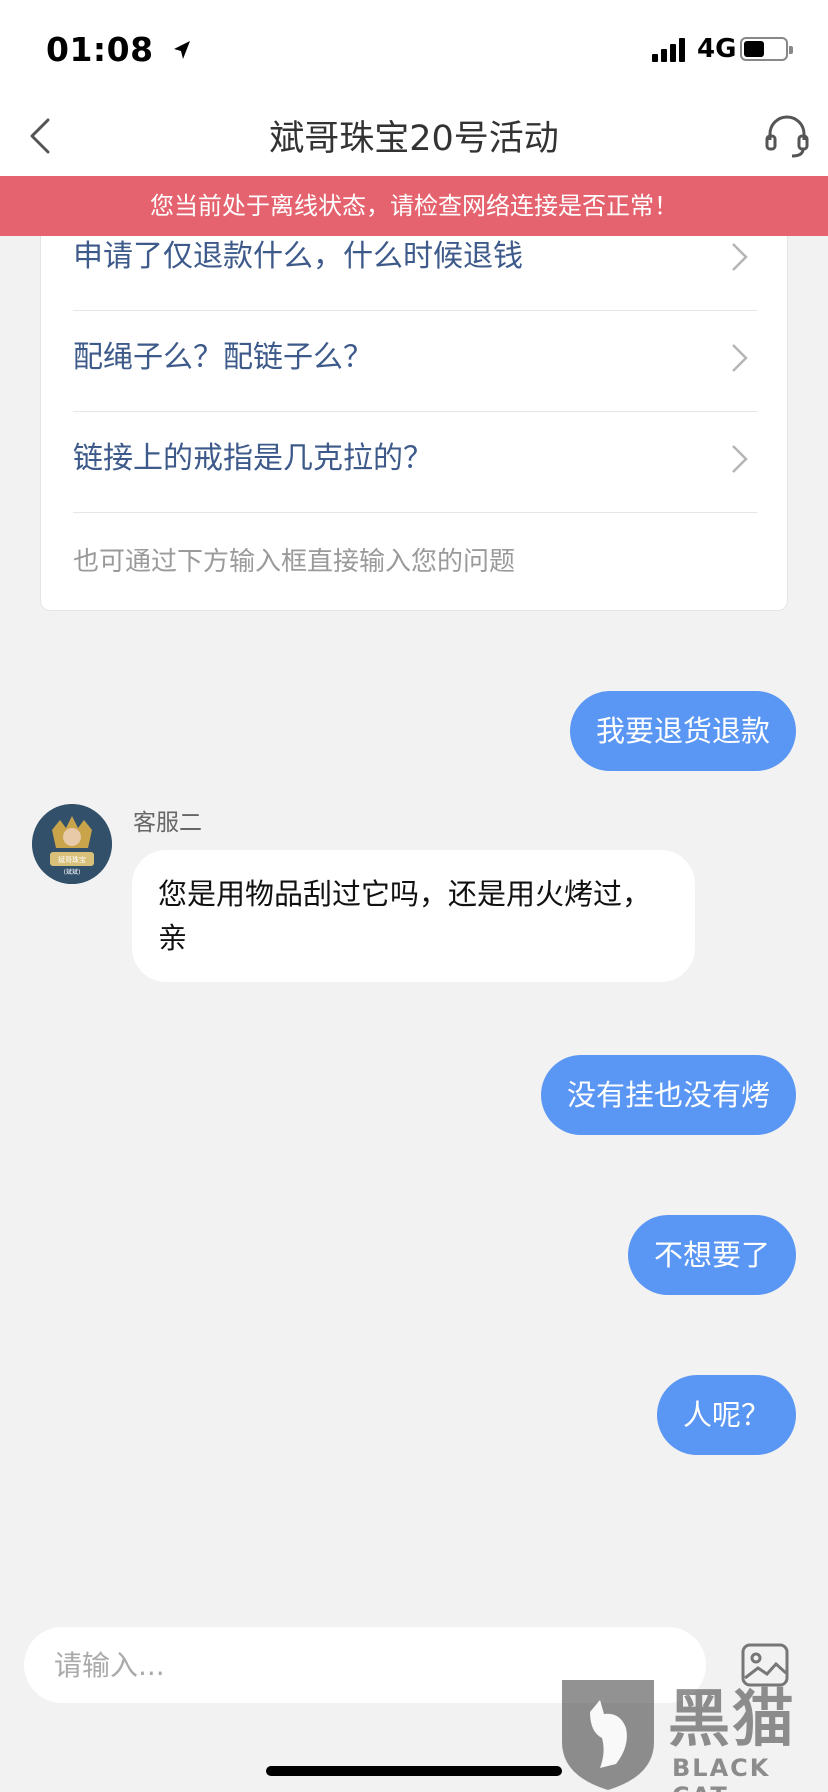 The height and width of the screenshot is (1792, 828). Describe the element at coordinates (100, 49) in the screenshot. I see `clock-text: 01:08` at that location.